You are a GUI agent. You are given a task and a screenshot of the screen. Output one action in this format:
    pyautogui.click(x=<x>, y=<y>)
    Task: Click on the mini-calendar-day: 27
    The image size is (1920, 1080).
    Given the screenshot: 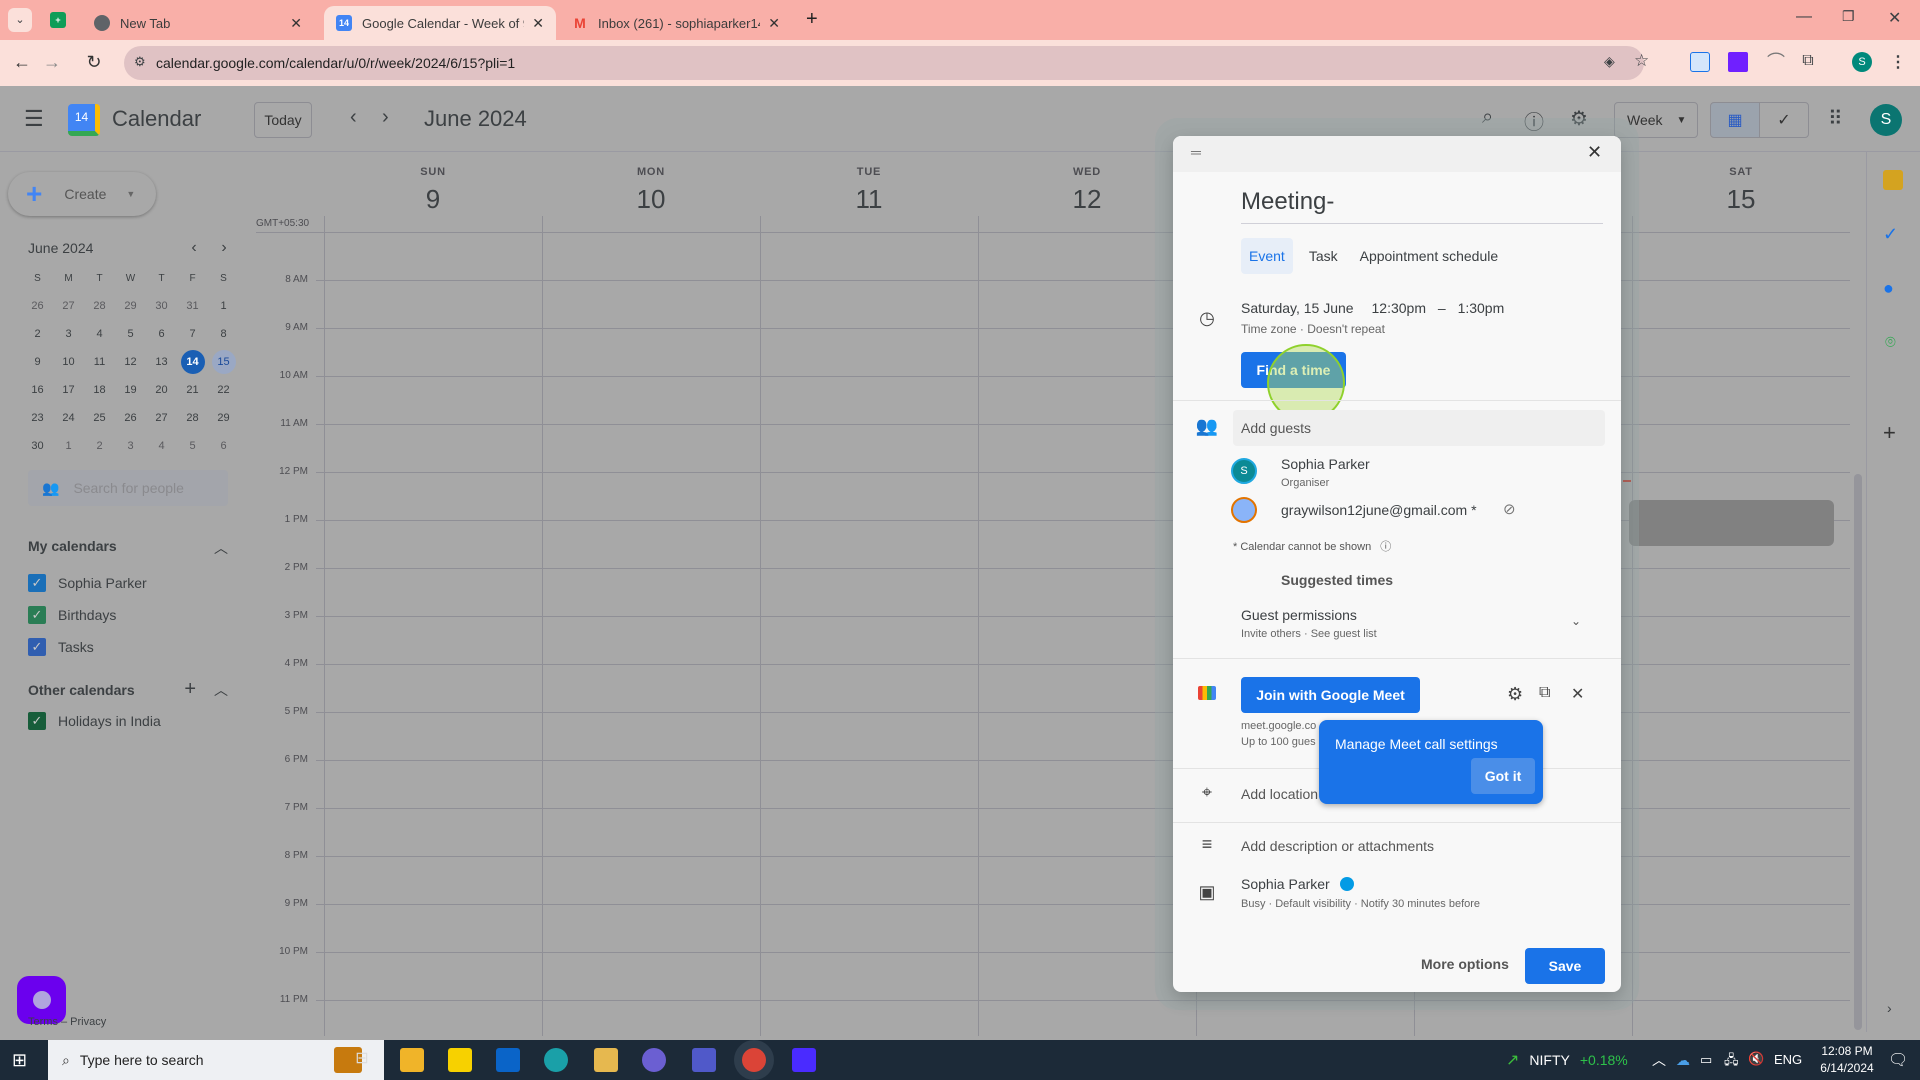 What is the action you would take?
    pyautogui.click(x=69, y=306)
    